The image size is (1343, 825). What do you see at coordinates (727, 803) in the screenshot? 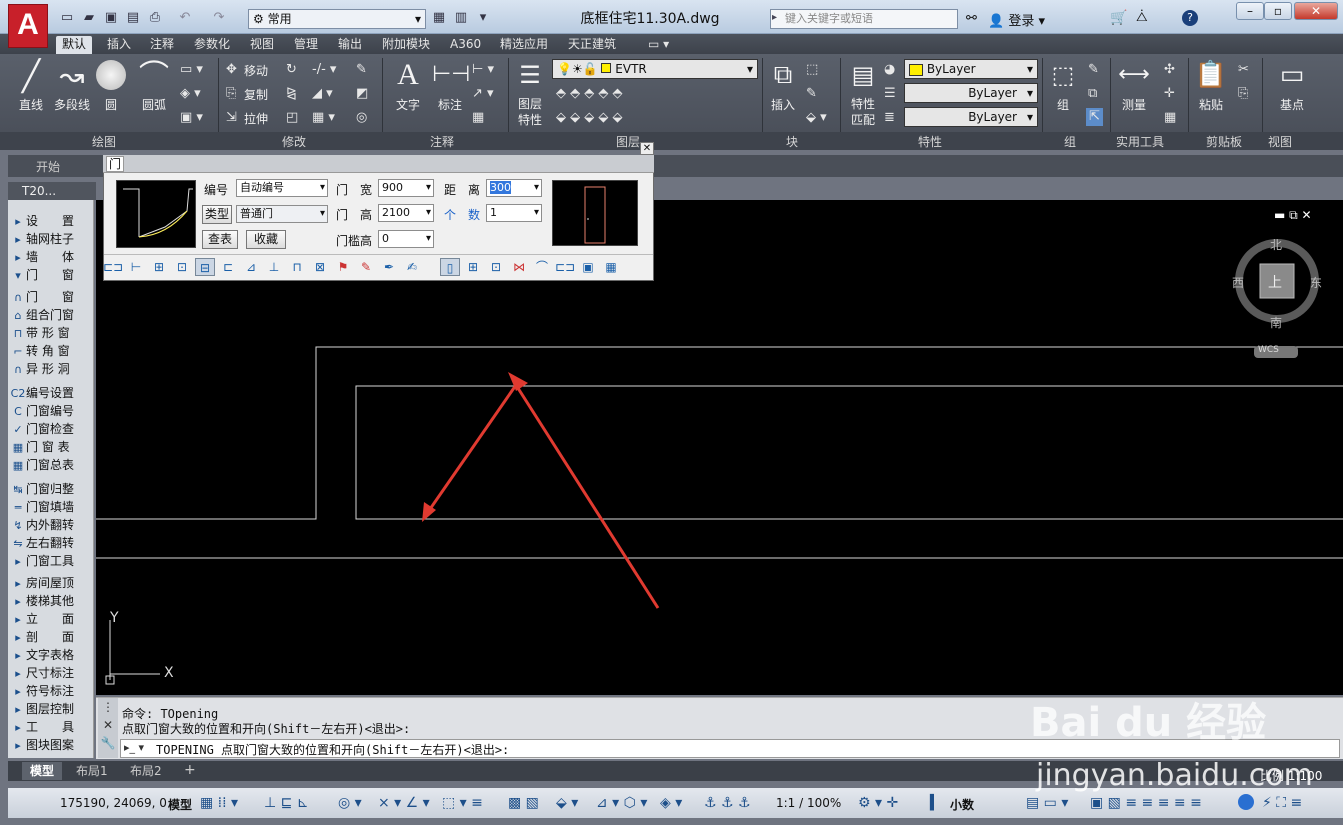
I see `annotation-visibility-icon: ⚓ ⚓ ⚓` at bounding box center [727, 803].